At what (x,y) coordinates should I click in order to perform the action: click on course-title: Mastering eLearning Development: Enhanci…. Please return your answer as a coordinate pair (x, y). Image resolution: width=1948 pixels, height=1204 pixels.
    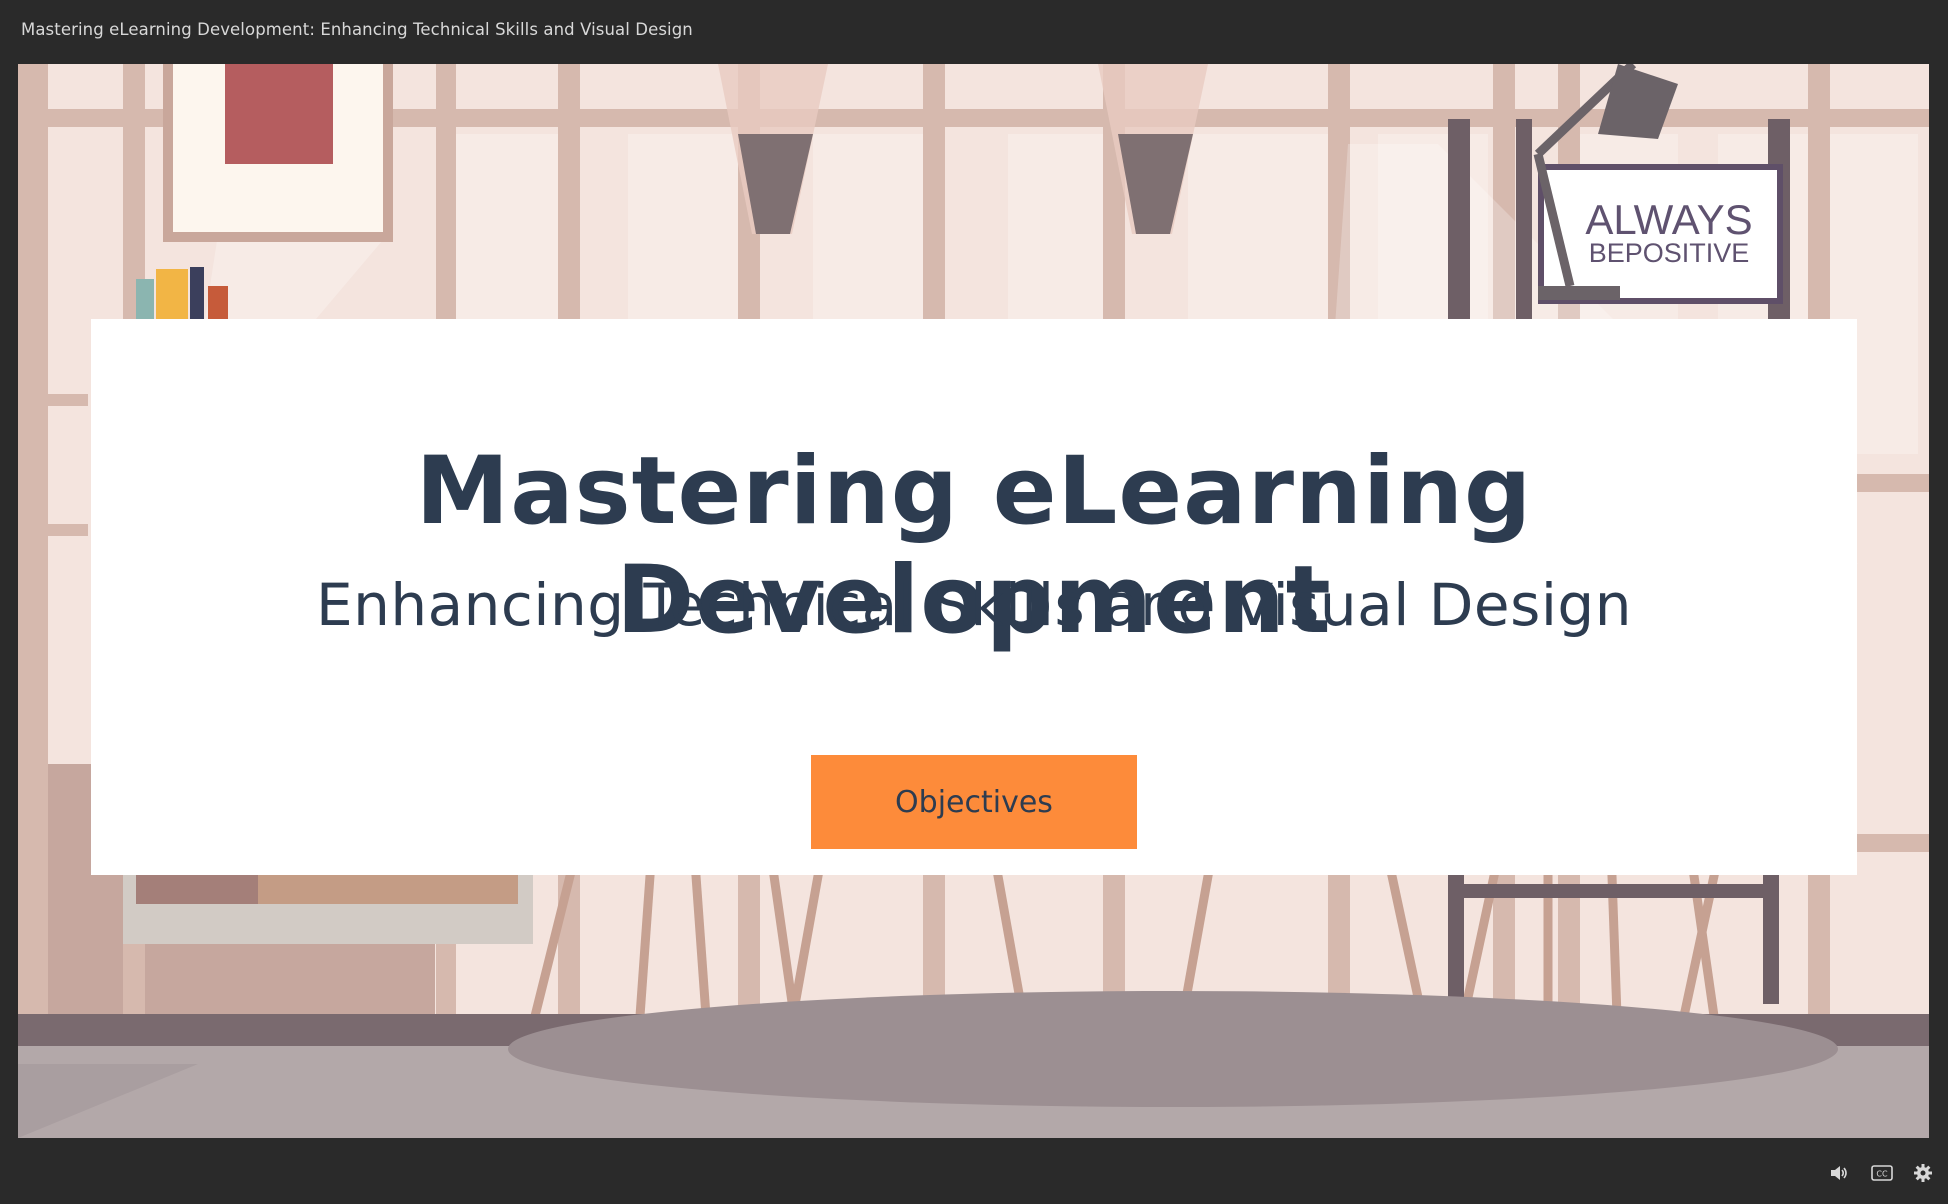
    Looking at the image, I should click on (357, 29).